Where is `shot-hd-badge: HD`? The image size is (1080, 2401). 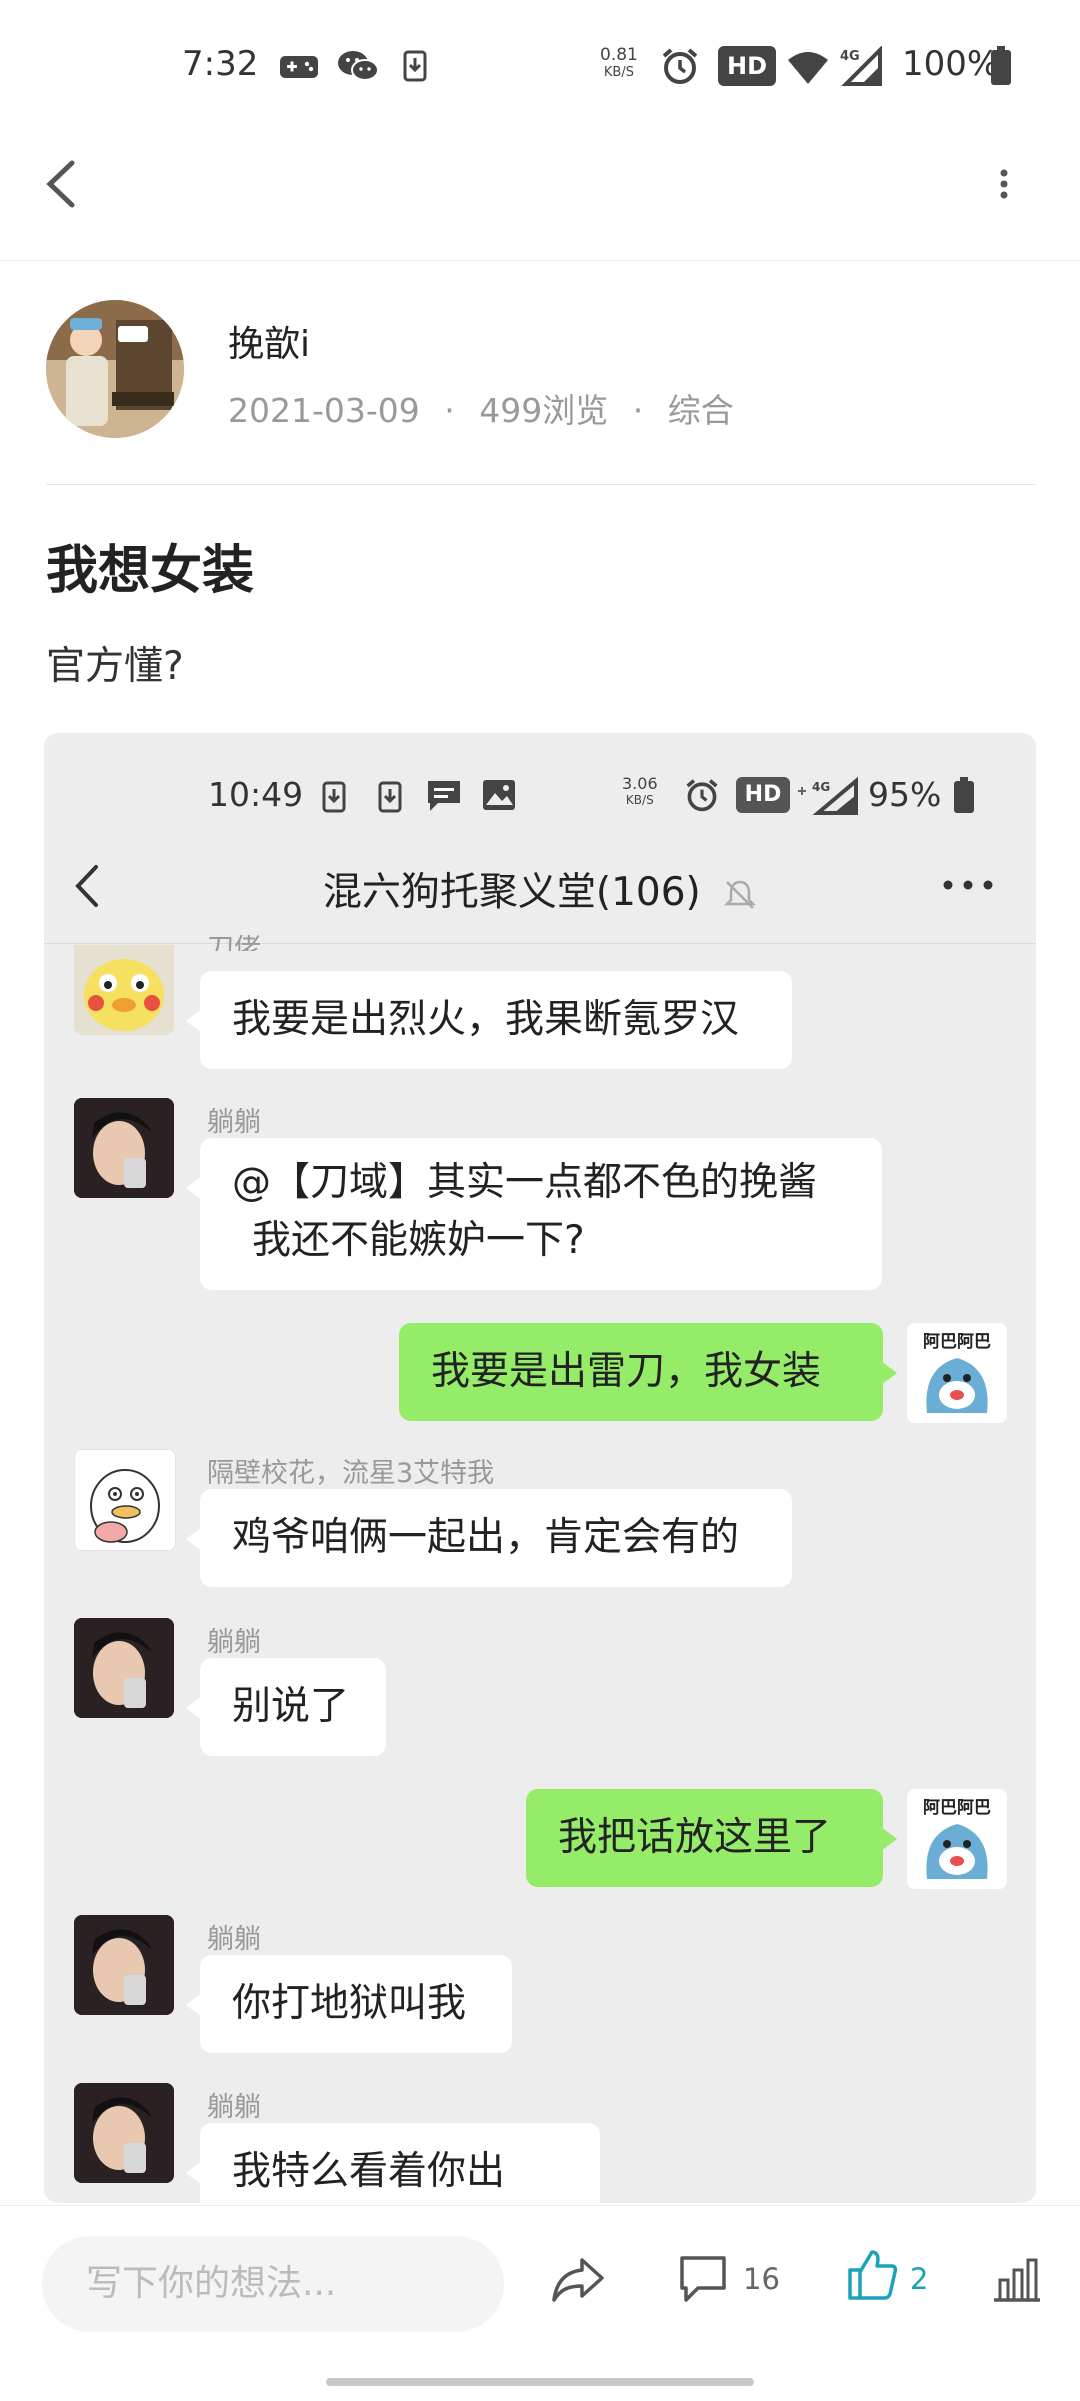
shot-hd-badge: HD is located at coordinates (763, 795).